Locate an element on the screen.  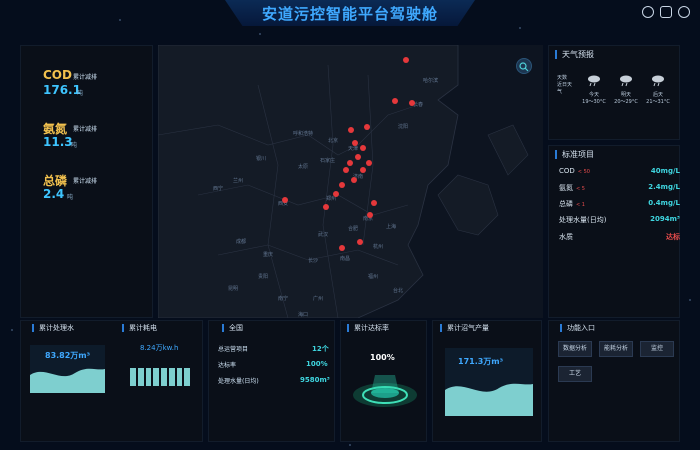
standard-row-value: 达标 is located at coordinates (673, 237).